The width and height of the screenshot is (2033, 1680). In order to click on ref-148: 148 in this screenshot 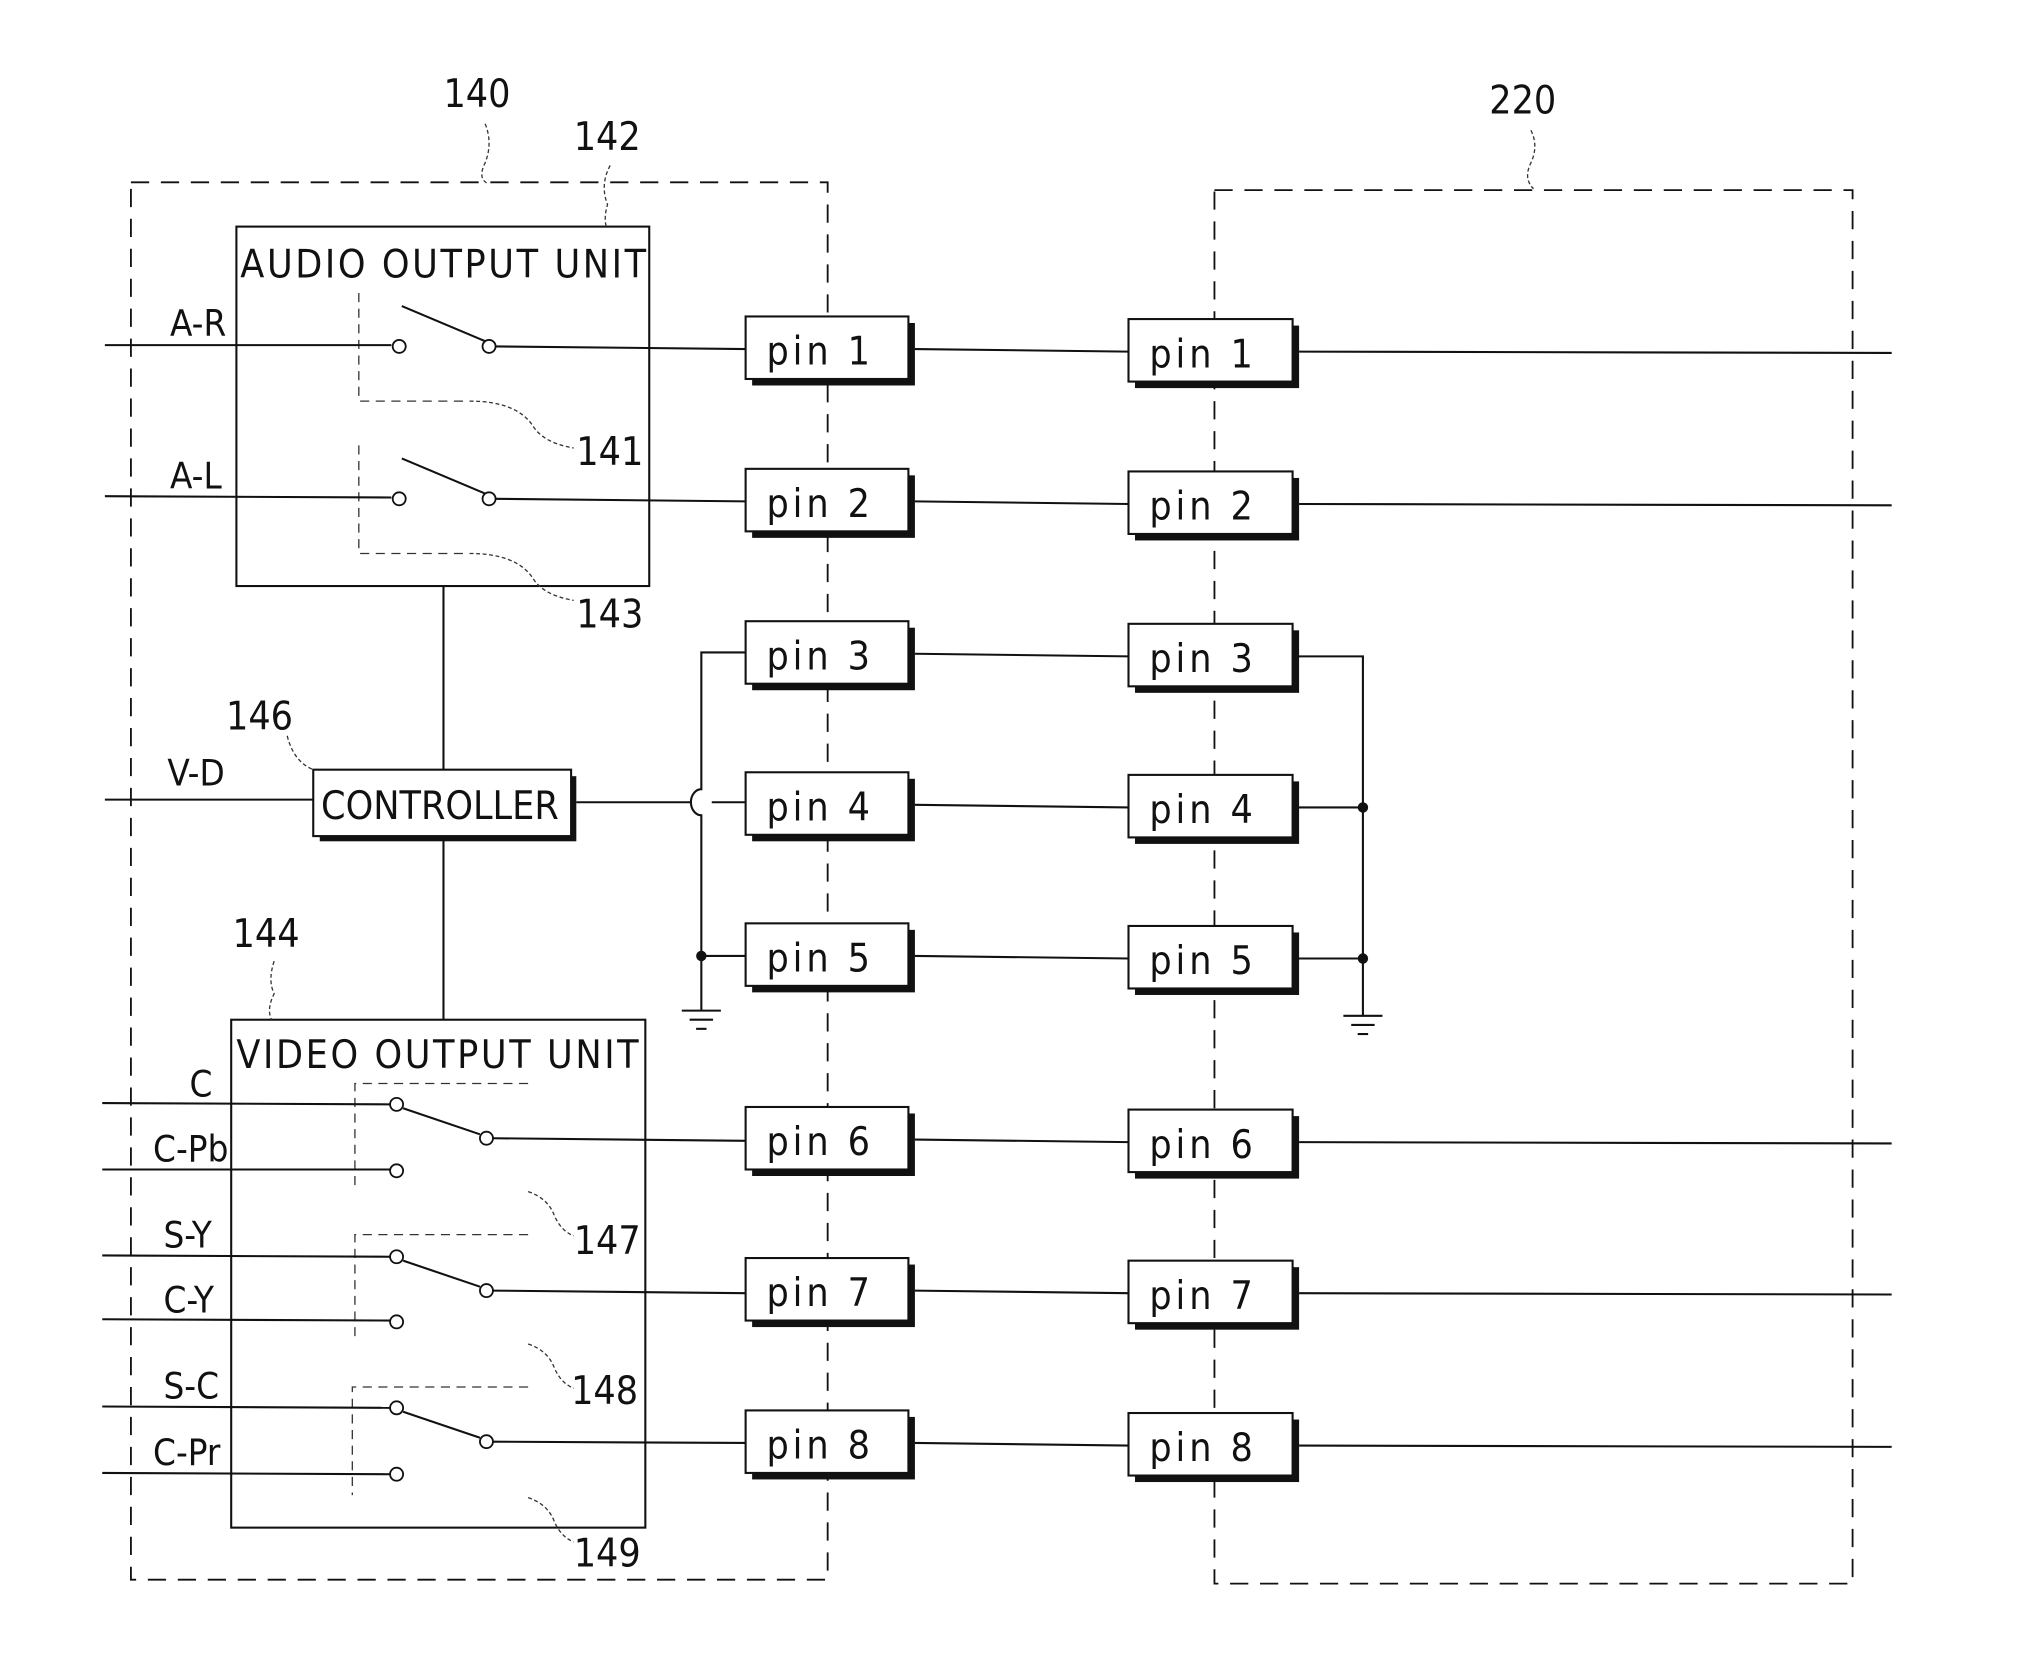, I will do `click(604, 1391)`.